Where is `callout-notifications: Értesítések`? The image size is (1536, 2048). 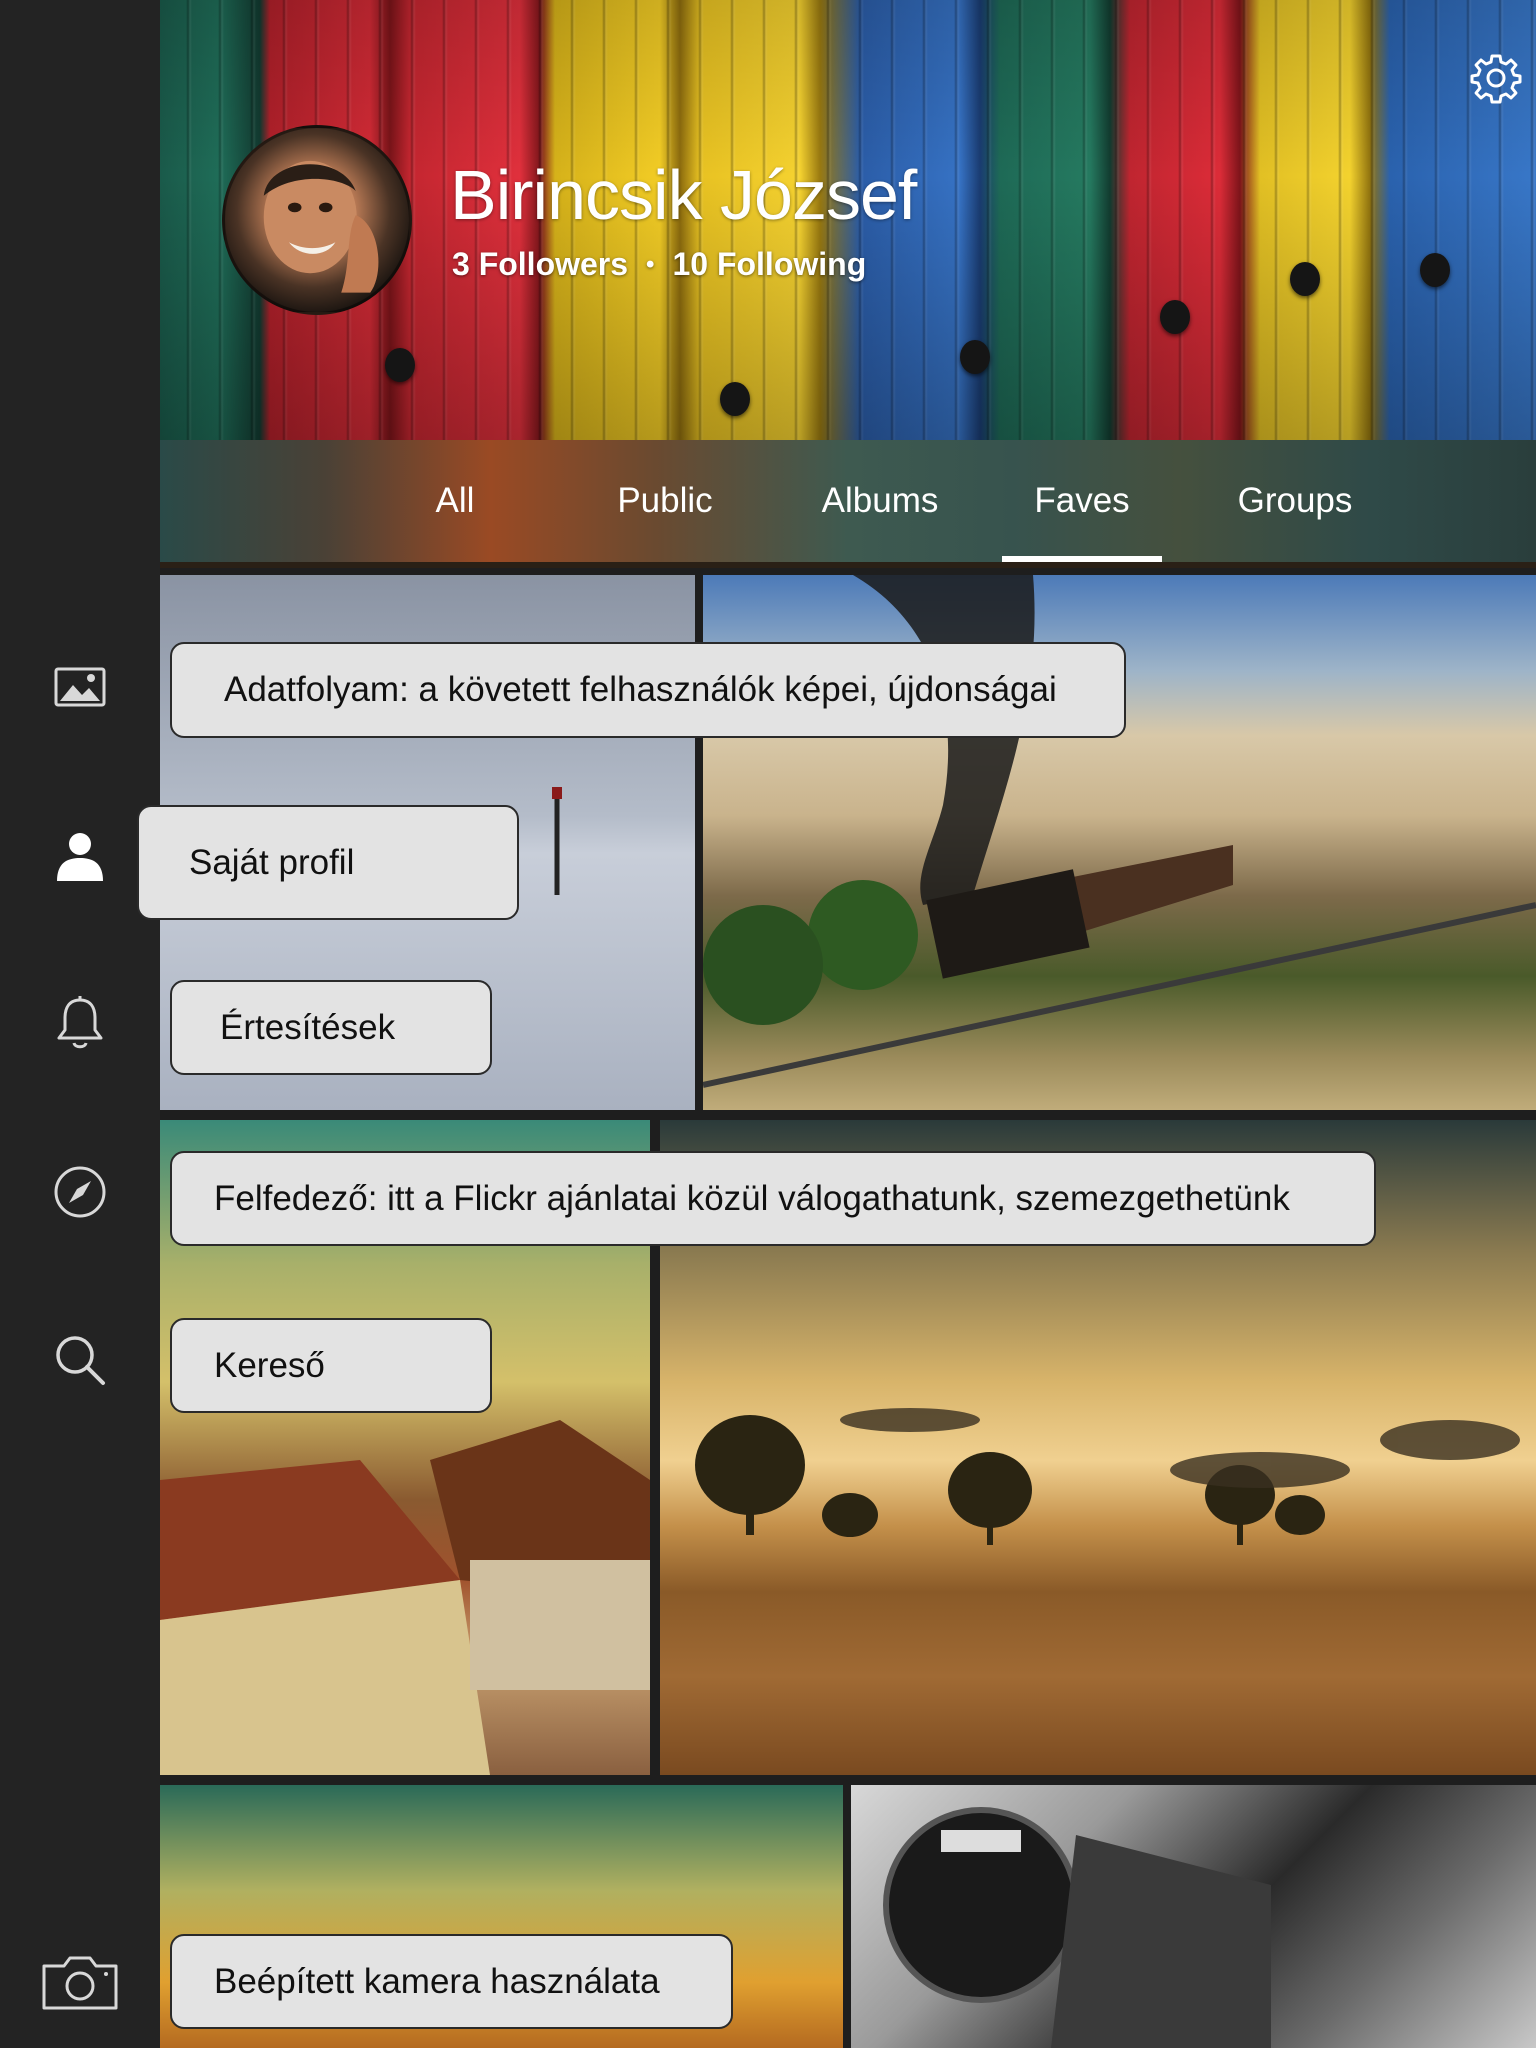
callout-notifications: Értesítések is located at coordinates (331, 1027).